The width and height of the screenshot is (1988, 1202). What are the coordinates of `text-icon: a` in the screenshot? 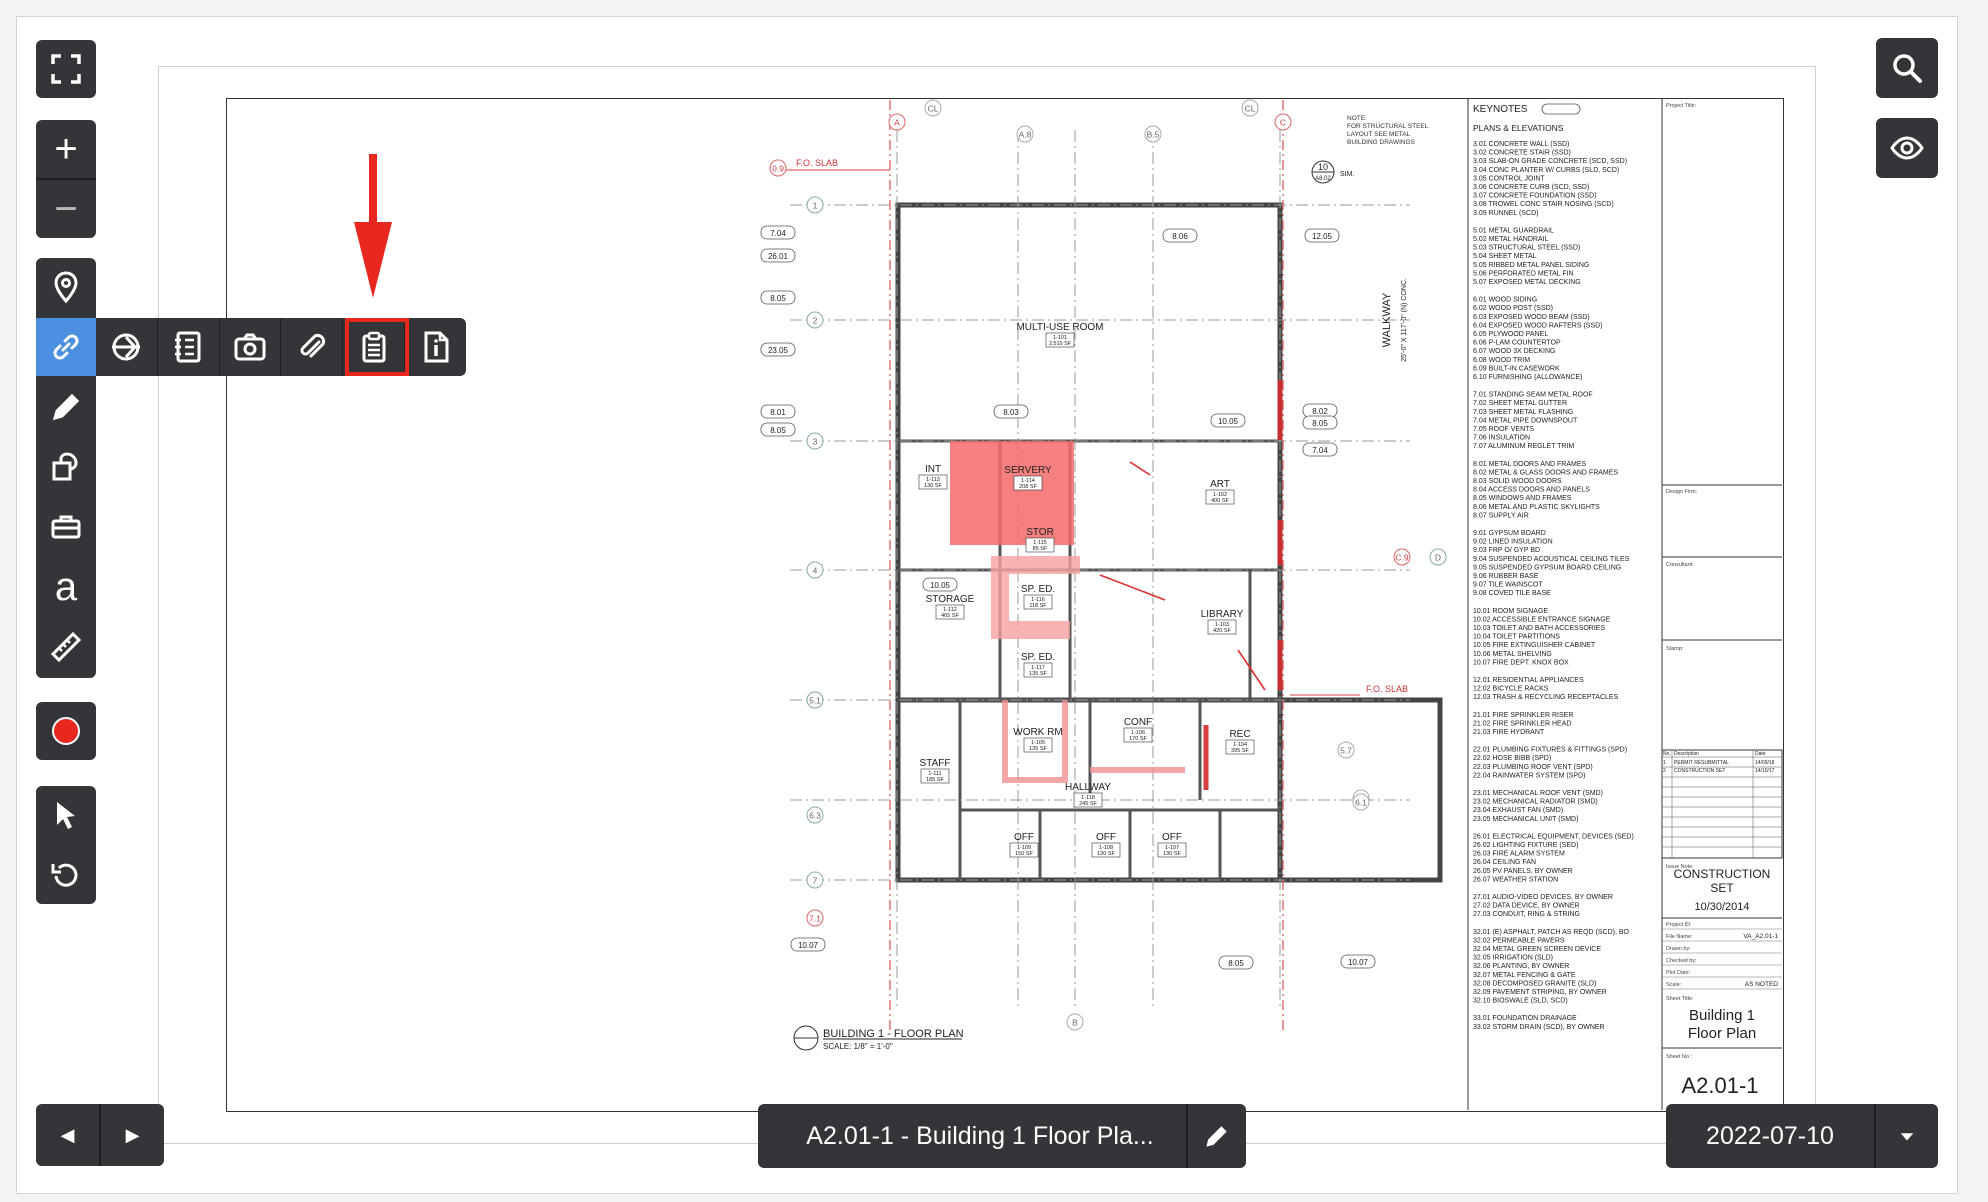 It's located at (66, 587).